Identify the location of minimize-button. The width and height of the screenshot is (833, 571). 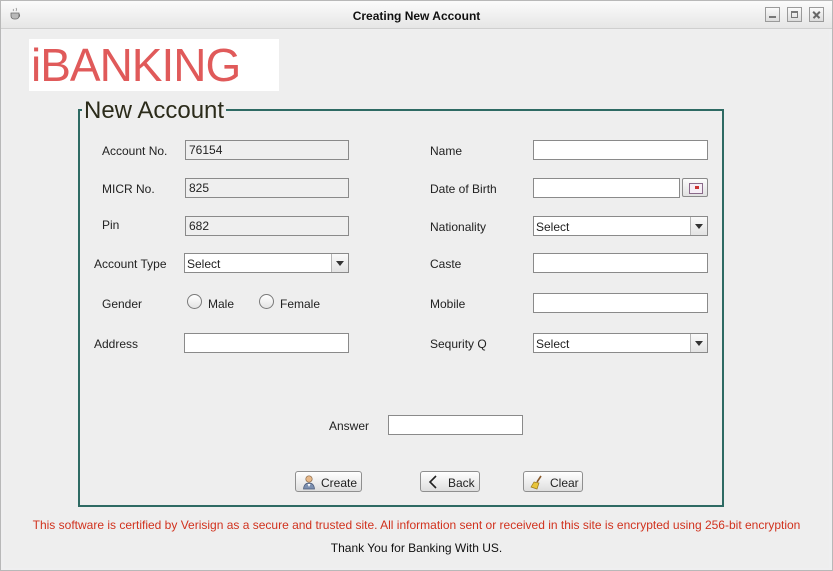
(772, 14).